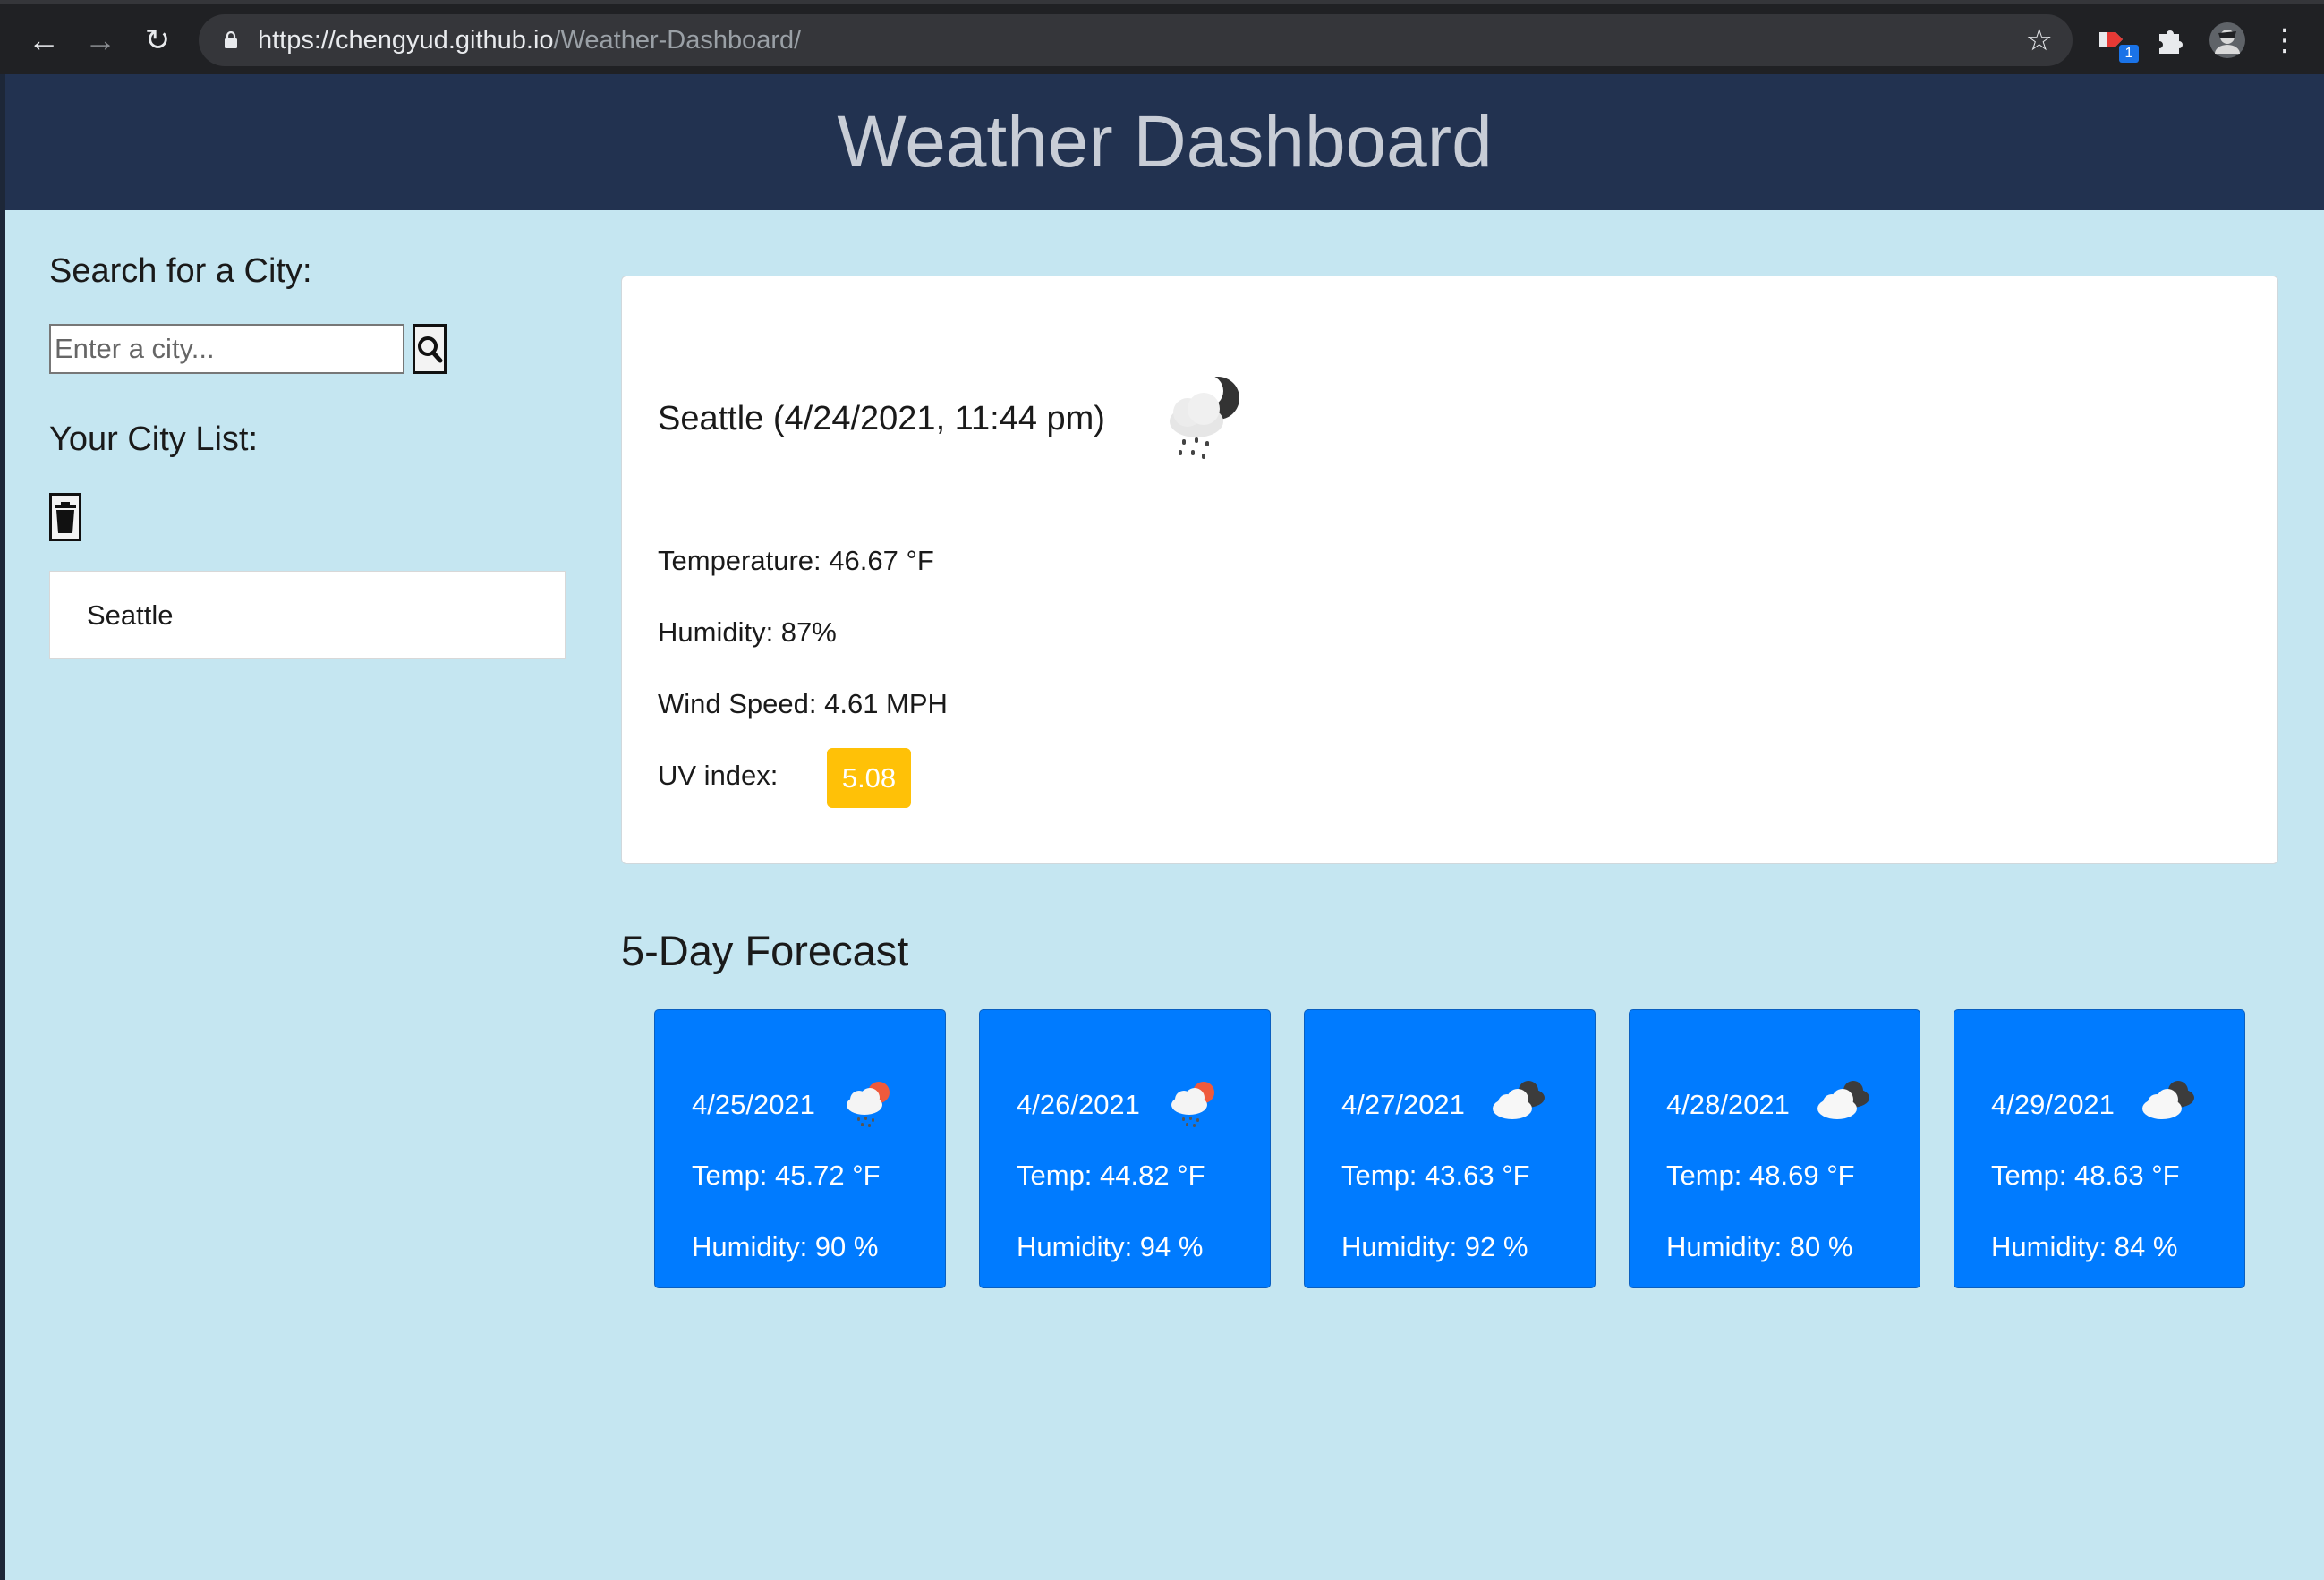  I want to click on page-header: Weather Dashboard, so click(1164, 142).